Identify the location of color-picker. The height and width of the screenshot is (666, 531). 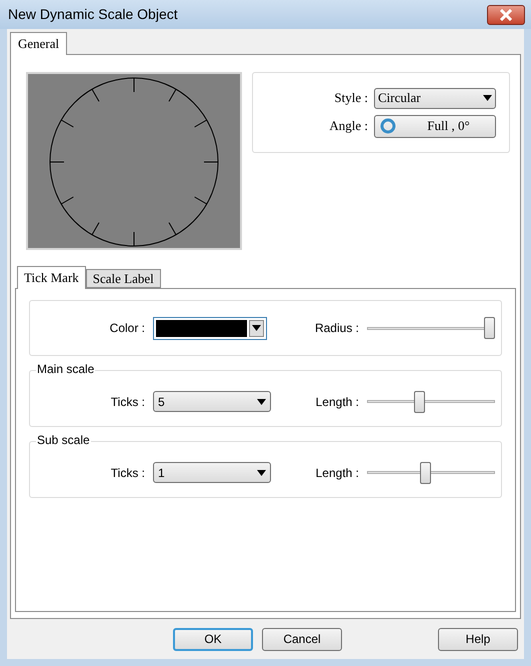
(210, 328).